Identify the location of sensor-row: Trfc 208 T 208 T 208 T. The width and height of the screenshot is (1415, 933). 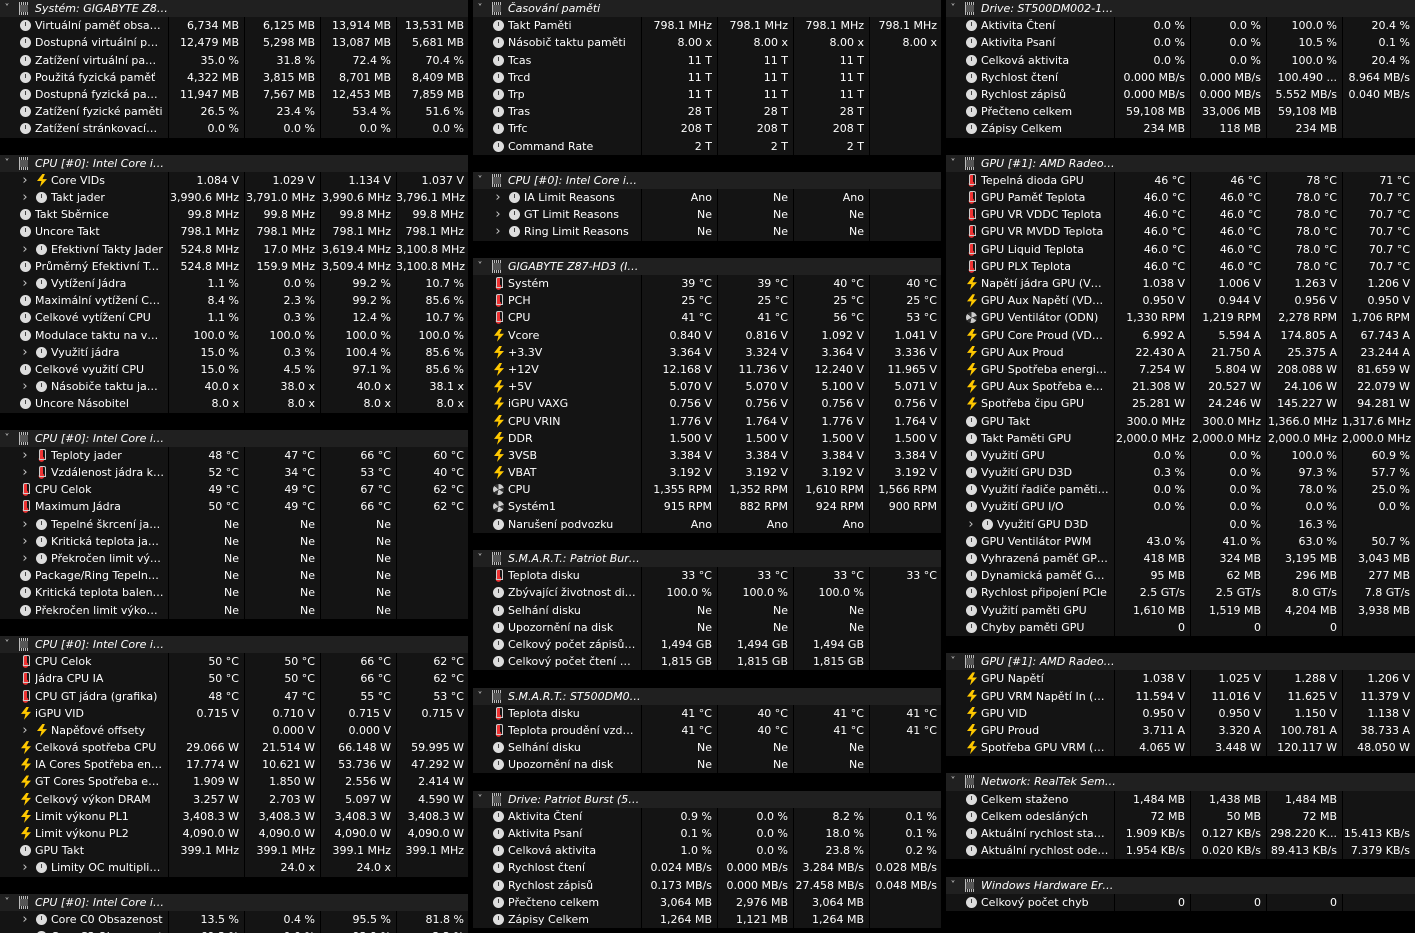
(707, 129).